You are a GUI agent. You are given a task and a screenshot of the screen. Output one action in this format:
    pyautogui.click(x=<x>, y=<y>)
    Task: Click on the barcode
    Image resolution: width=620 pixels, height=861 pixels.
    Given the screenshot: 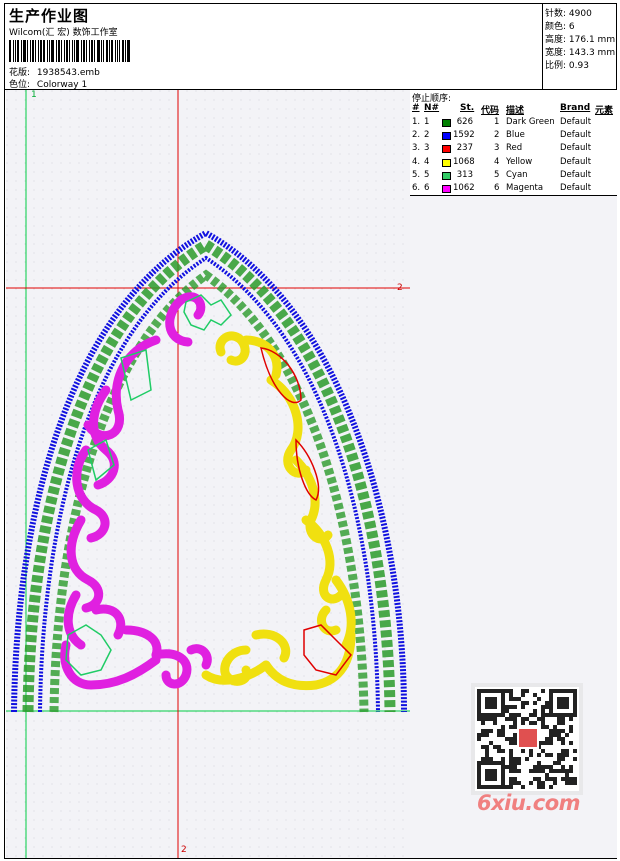 What is the action you would take?
    pyautogui.click(x=77, y=51)
    